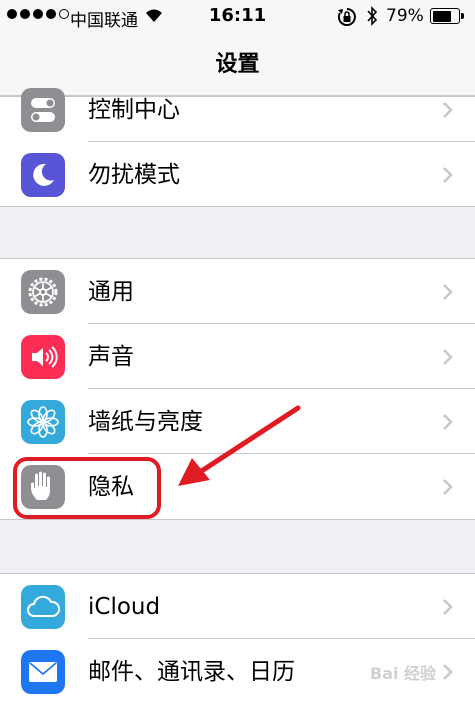  What do you see at coordinates (134, 175) in the screenshot?
I see `row-label: 勿扰模式` at bounding box center [134, 175].